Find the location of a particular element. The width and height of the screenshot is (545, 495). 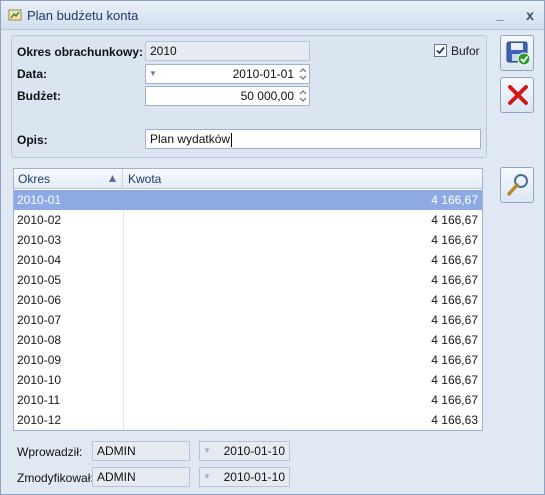

wprowadzil-date: 2010-01-10 is located at coordinates (254, 451).